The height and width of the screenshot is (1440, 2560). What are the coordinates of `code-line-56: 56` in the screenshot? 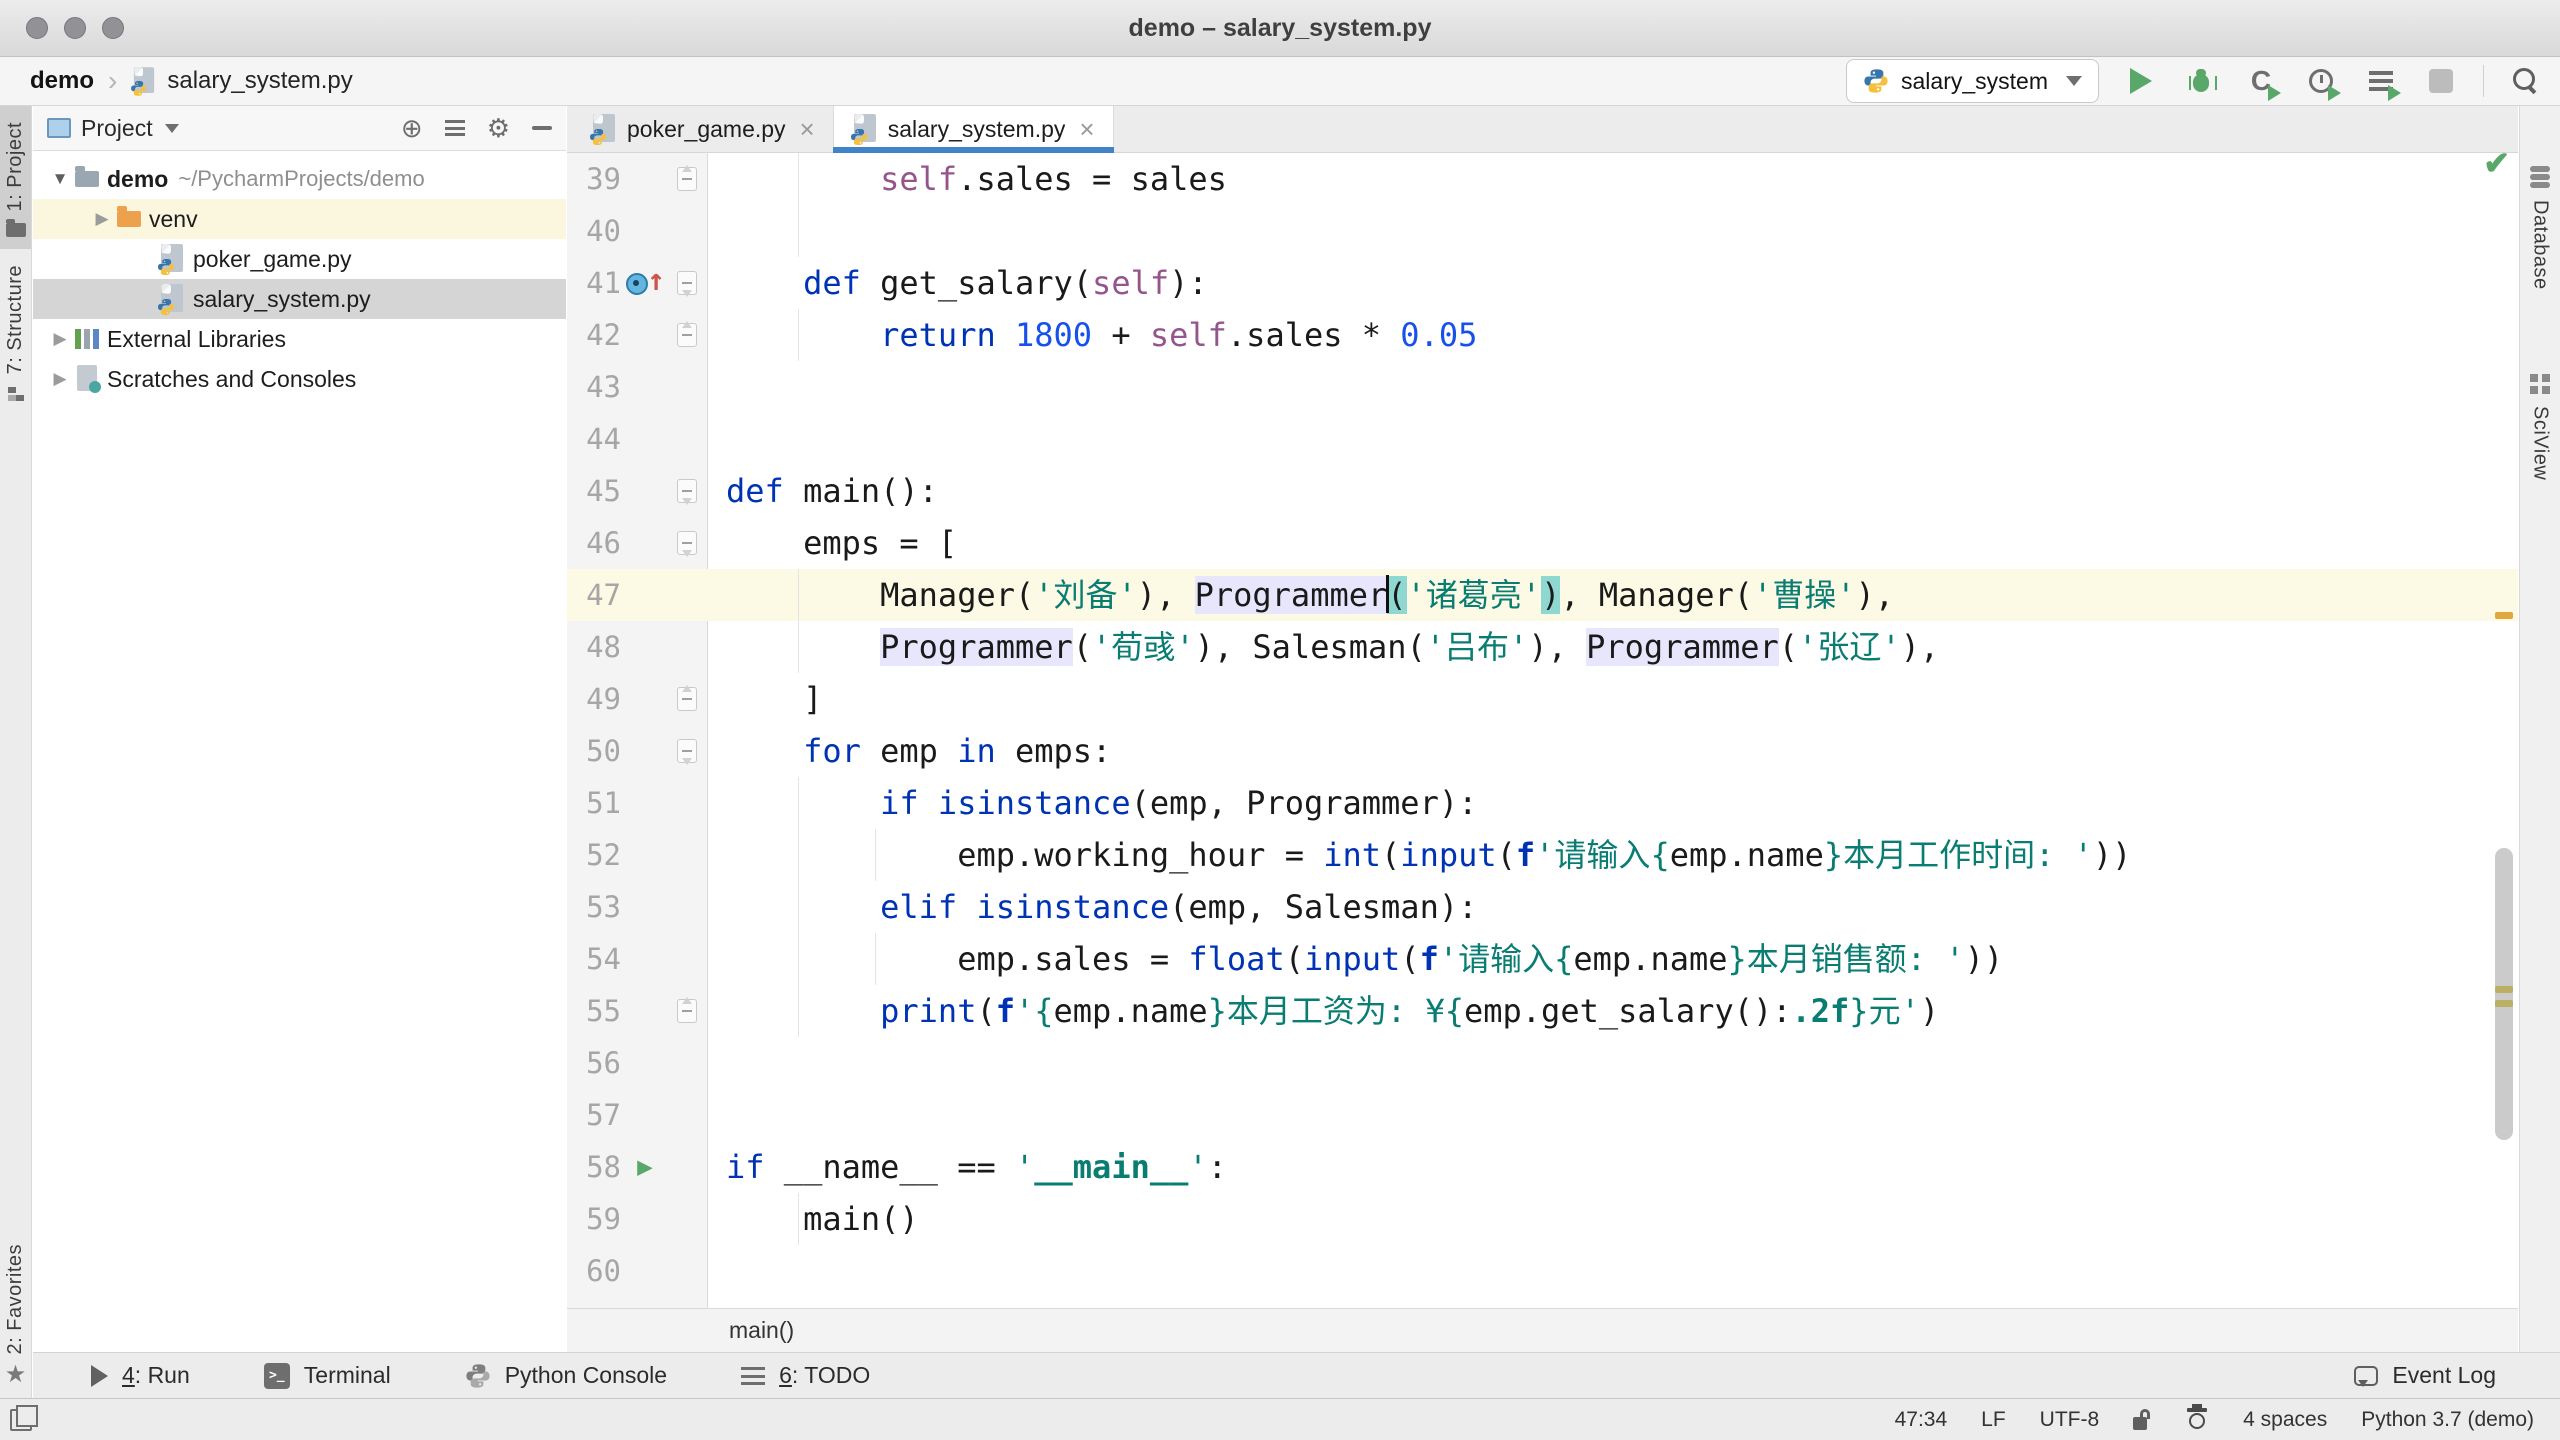 It's located at (1542, 1063).